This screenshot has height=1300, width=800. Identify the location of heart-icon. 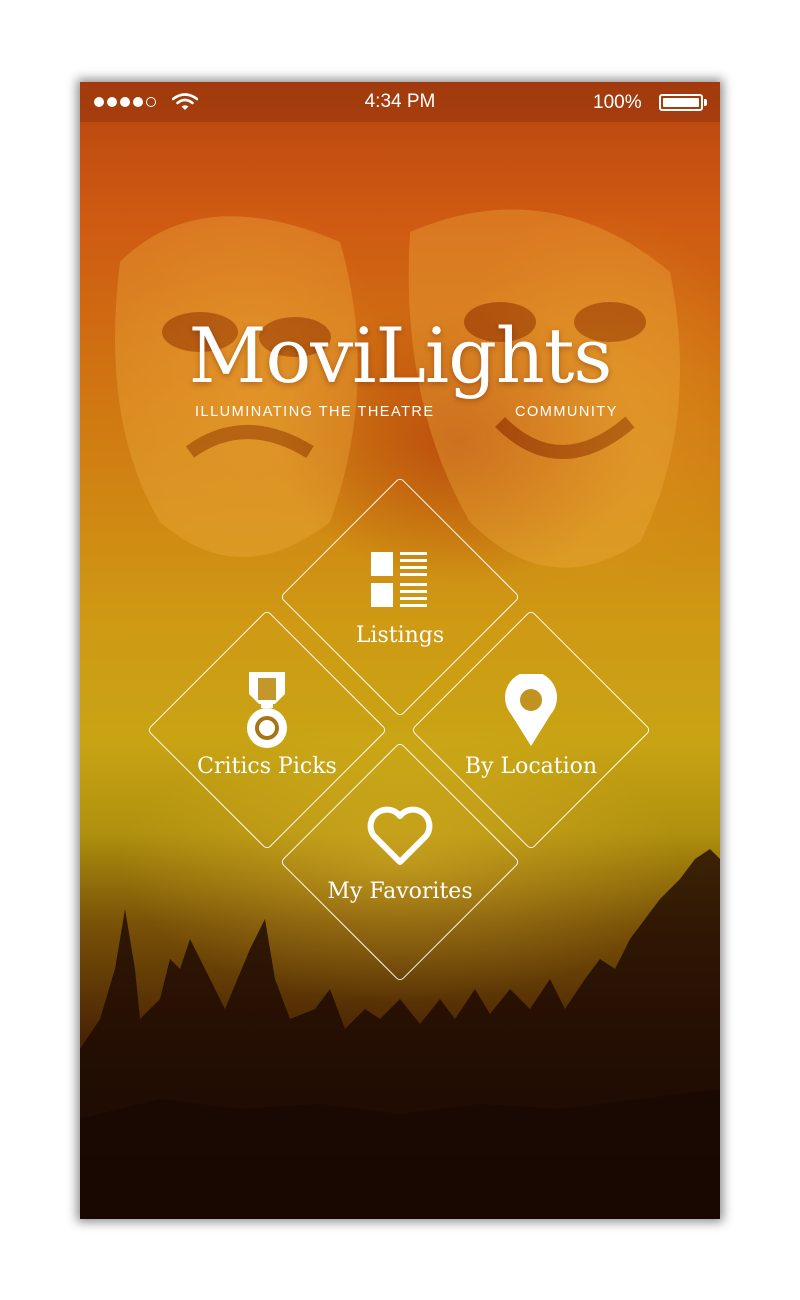
(400, 835).